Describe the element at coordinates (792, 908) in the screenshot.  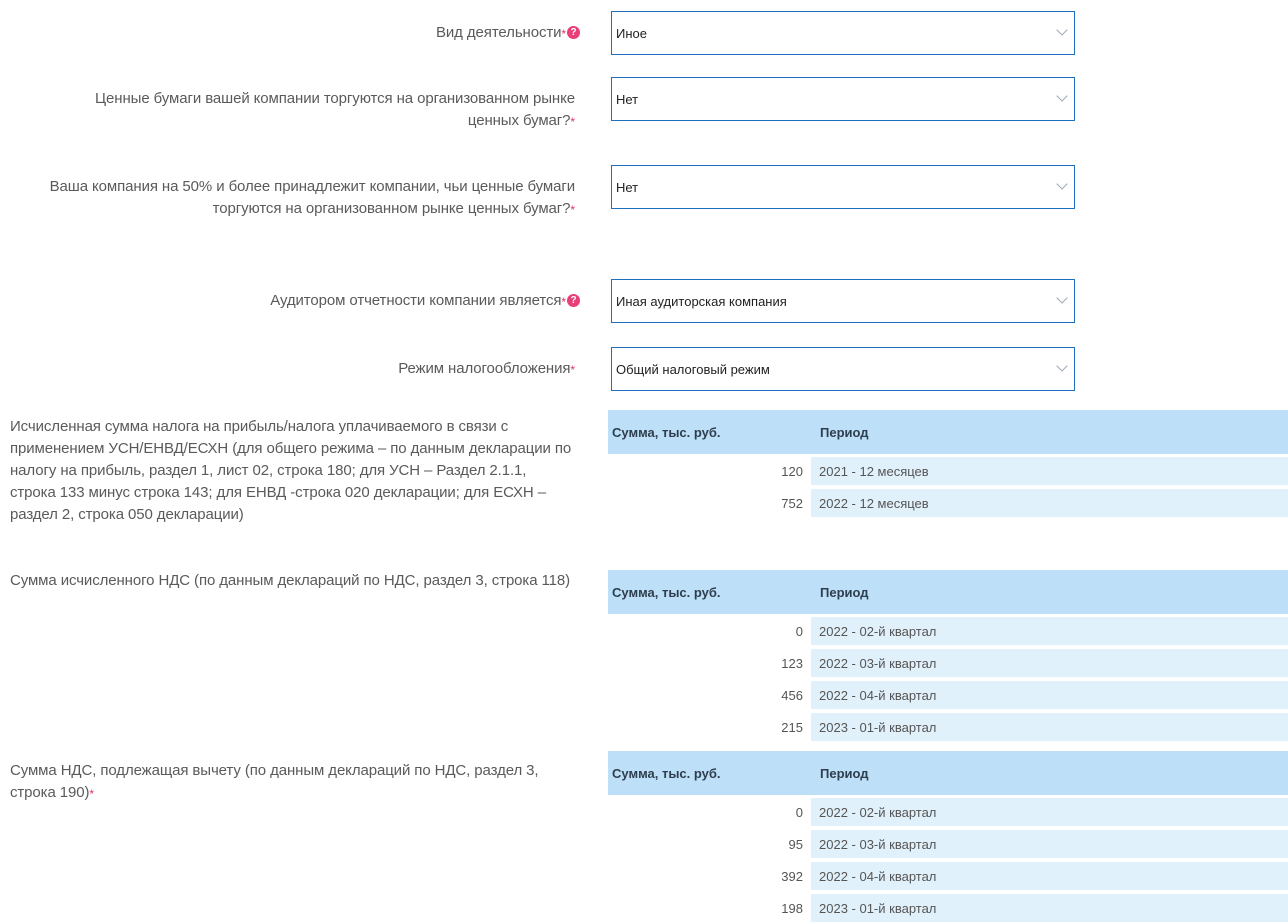
I see `amount-cell: 198` at that location.